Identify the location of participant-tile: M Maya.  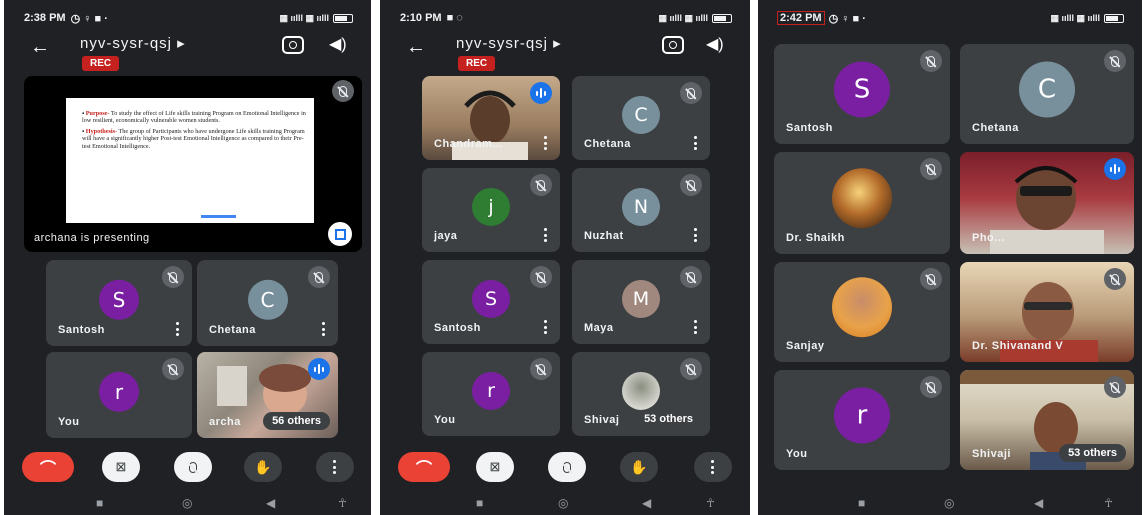
(641, 302).